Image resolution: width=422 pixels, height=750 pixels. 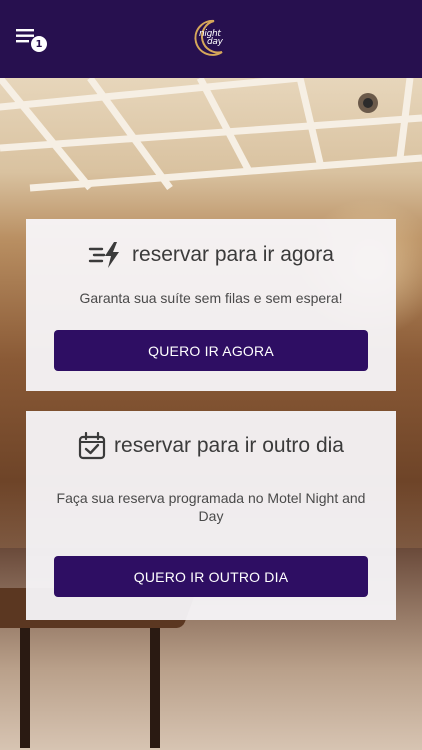 I want to click on reserve-other-day-button: QUERO IR OUTRO DIA, so click(x=211, y=576).